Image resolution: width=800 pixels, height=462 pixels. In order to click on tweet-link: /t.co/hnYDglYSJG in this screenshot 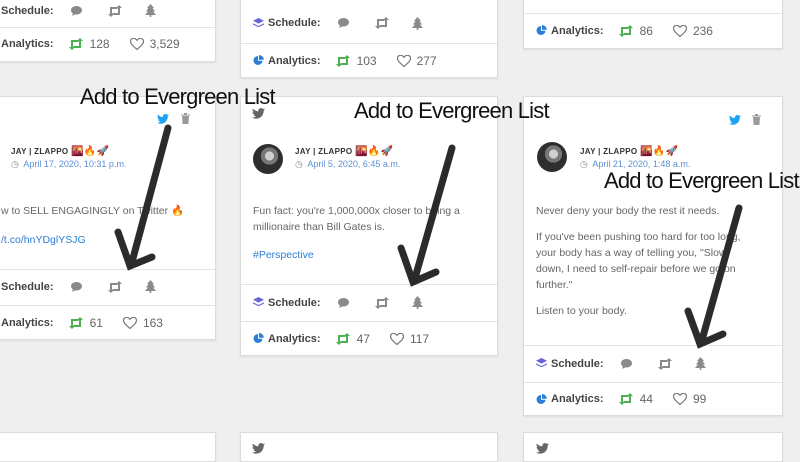, I will do `click(43, 240)`.